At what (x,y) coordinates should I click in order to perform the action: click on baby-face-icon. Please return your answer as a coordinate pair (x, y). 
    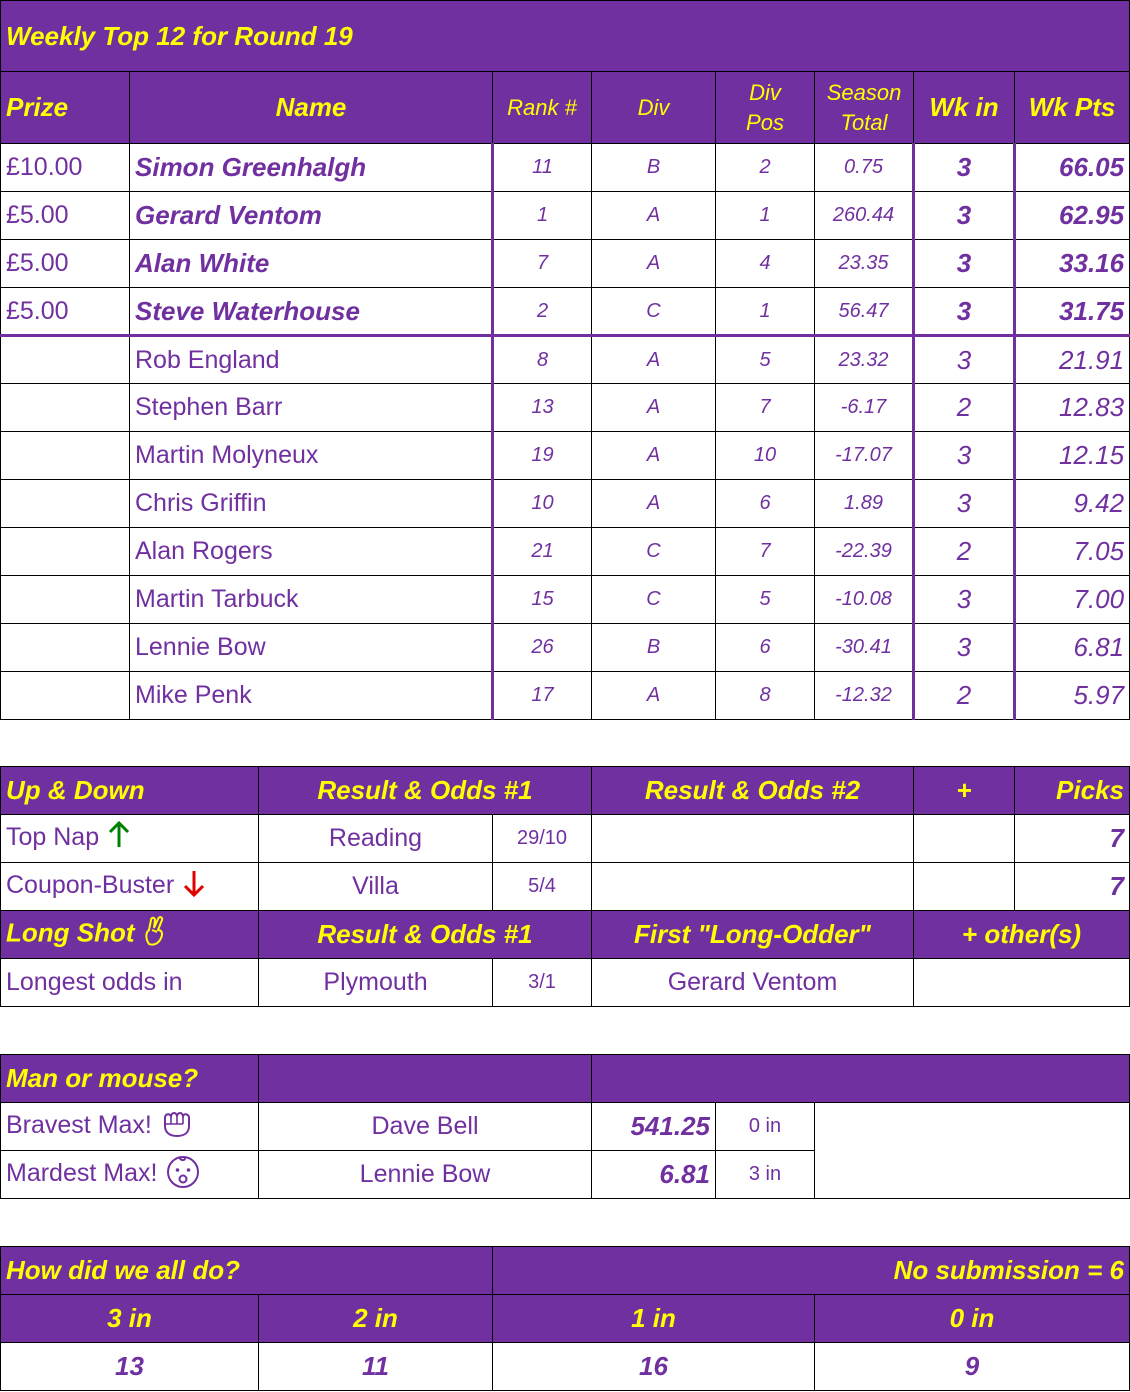
    Looking at the image, I should click on (183, 1174).